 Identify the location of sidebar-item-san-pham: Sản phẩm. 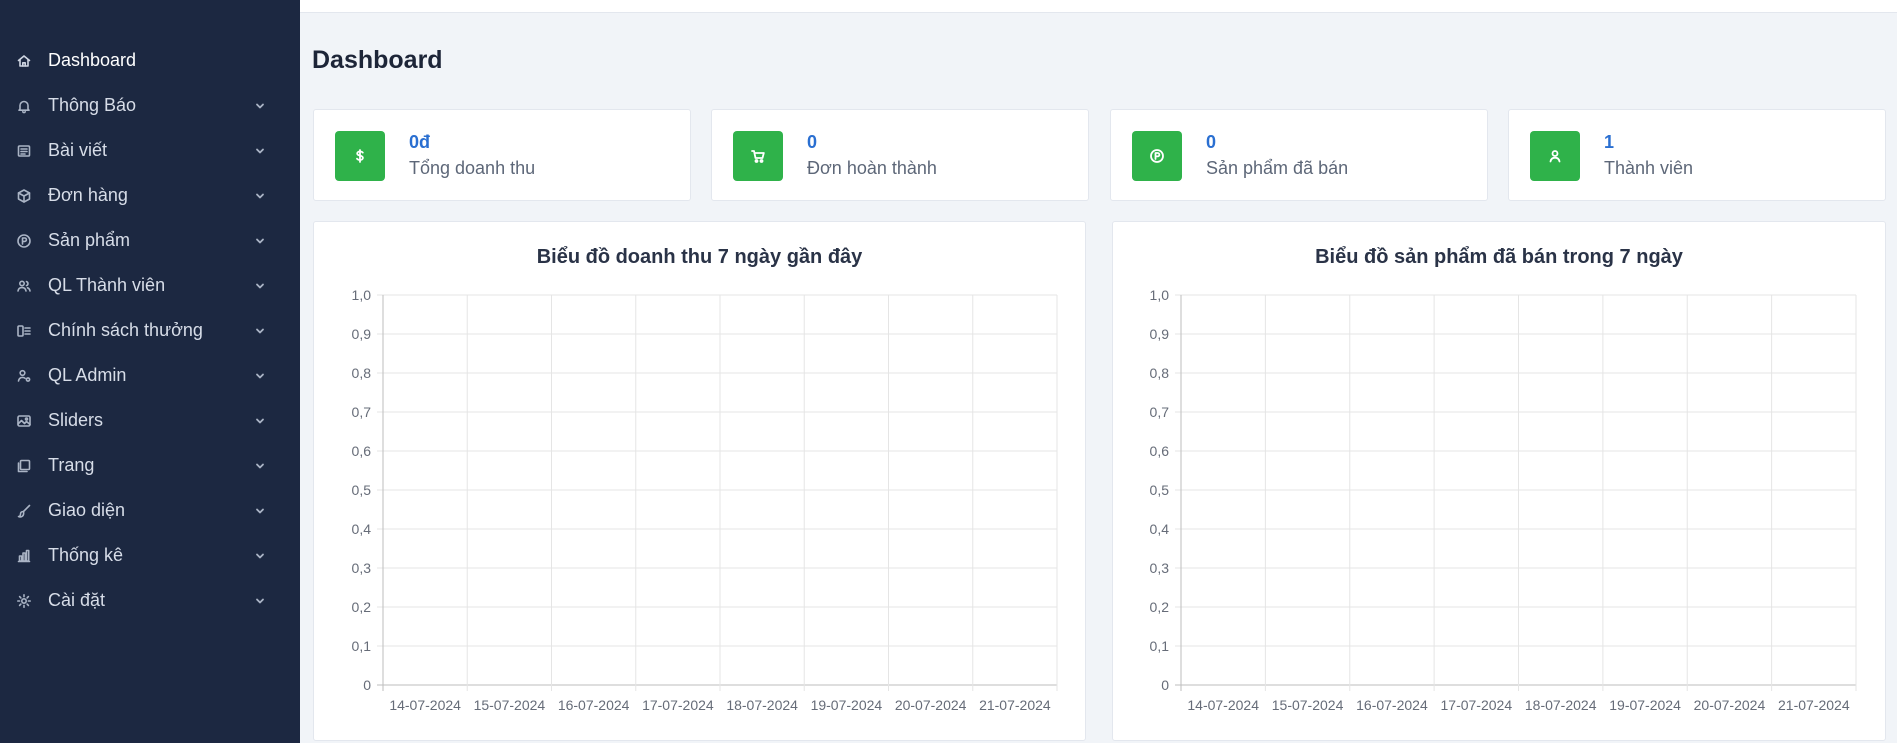
(150, 240).